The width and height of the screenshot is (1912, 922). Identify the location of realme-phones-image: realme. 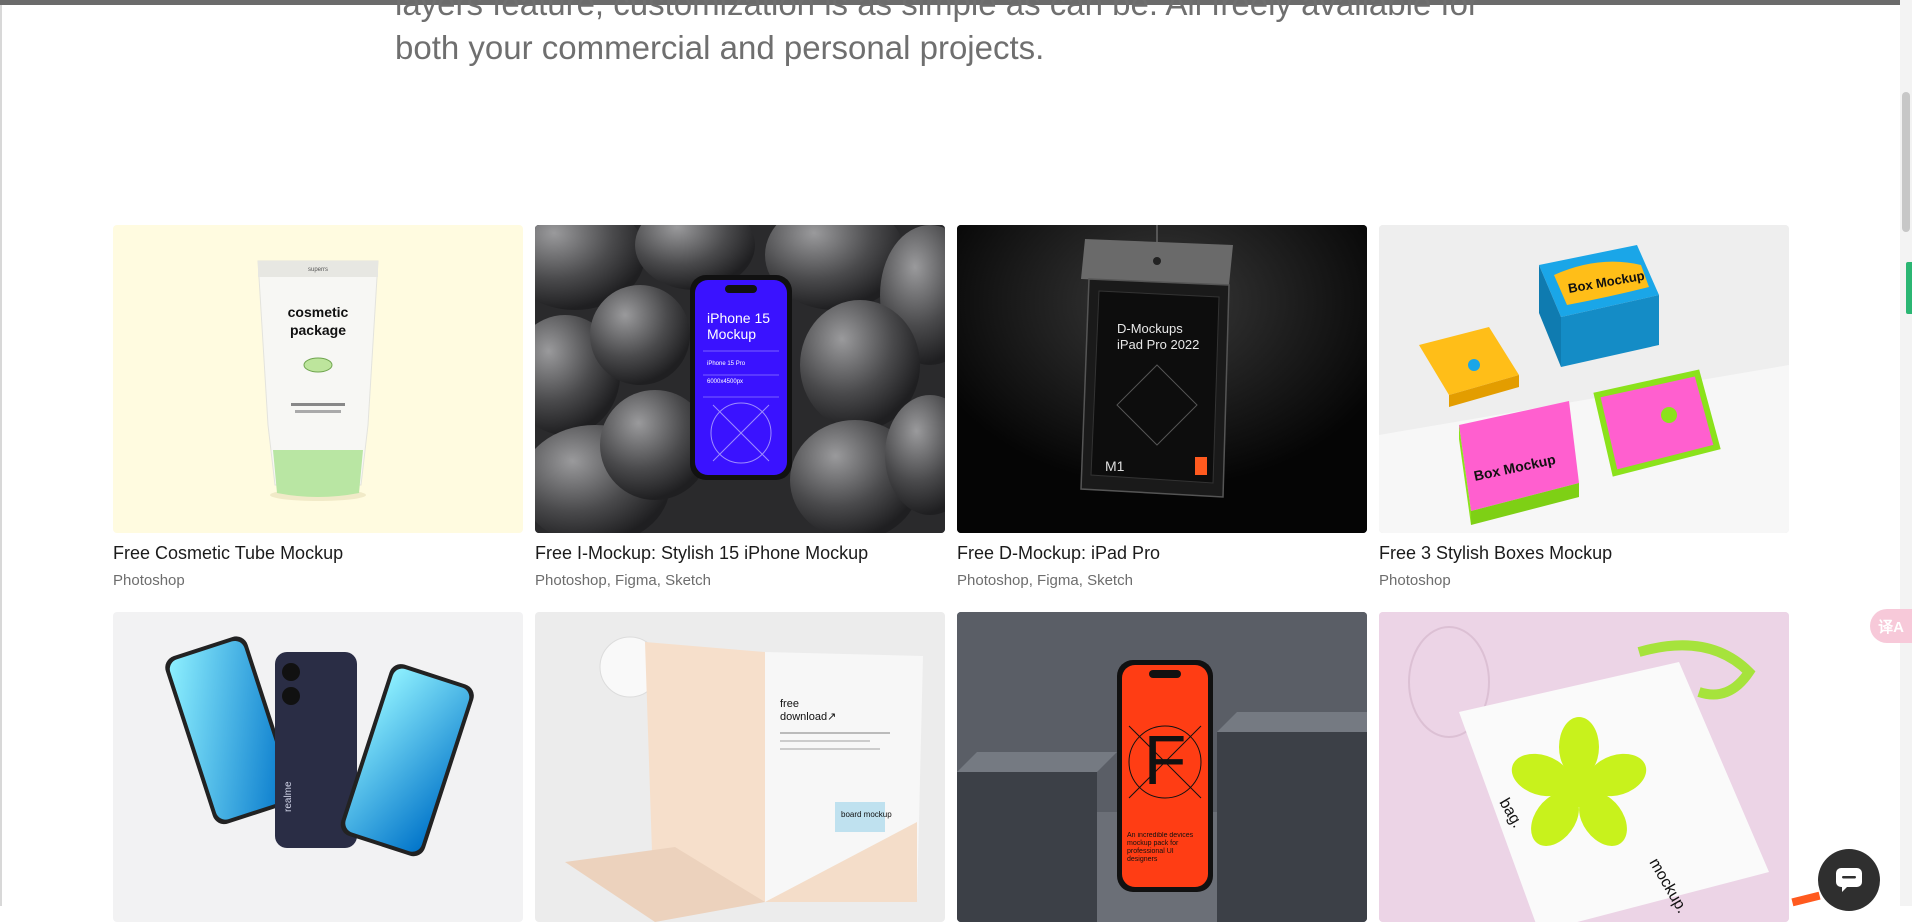
(319, 746).